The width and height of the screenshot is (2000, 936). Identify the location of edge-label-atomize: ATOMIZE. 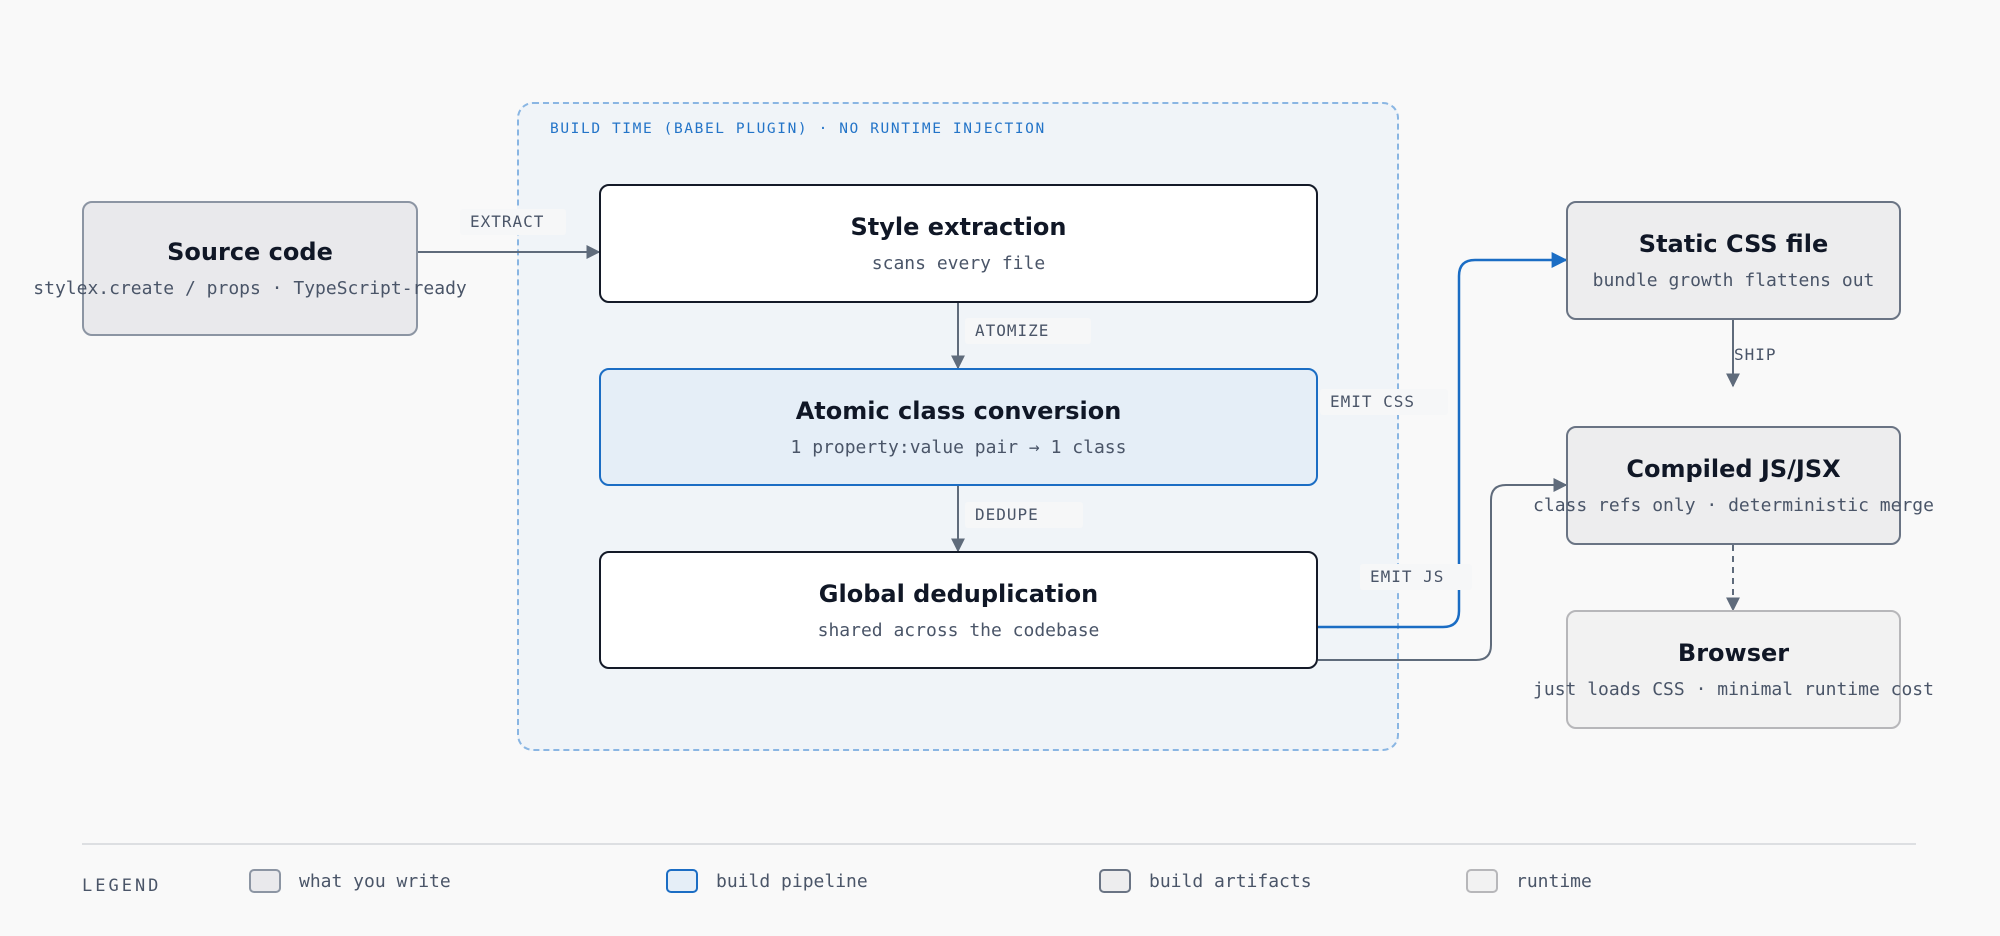
(1028, 331).